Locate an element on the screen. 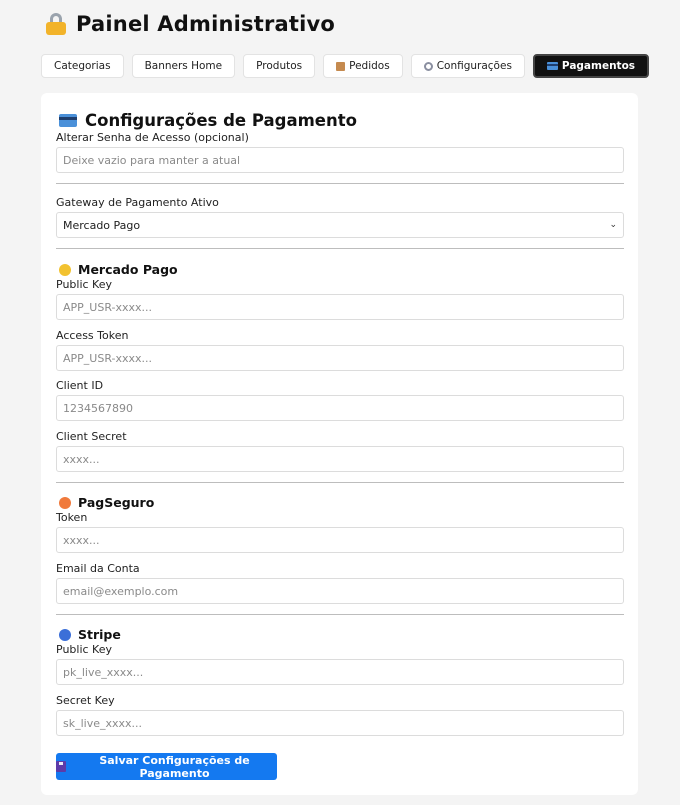  tab-pedidos: Pedidos is located at coordinates (363, 66).